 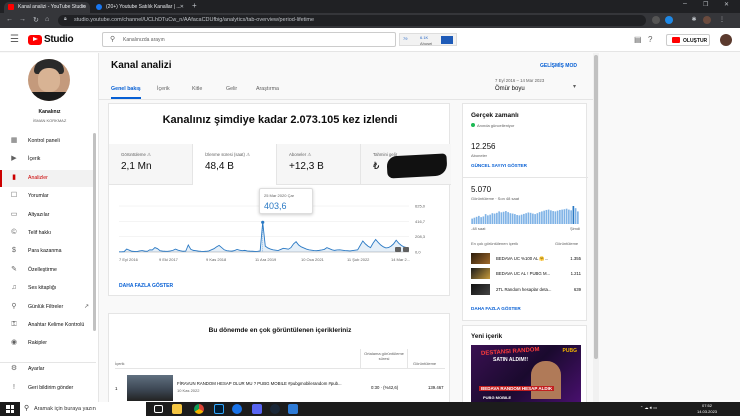 What do you see at coordinates (726, 4) in the screenshot?
I see `close-window-icon: ✕` at bounding box center [726, 4].